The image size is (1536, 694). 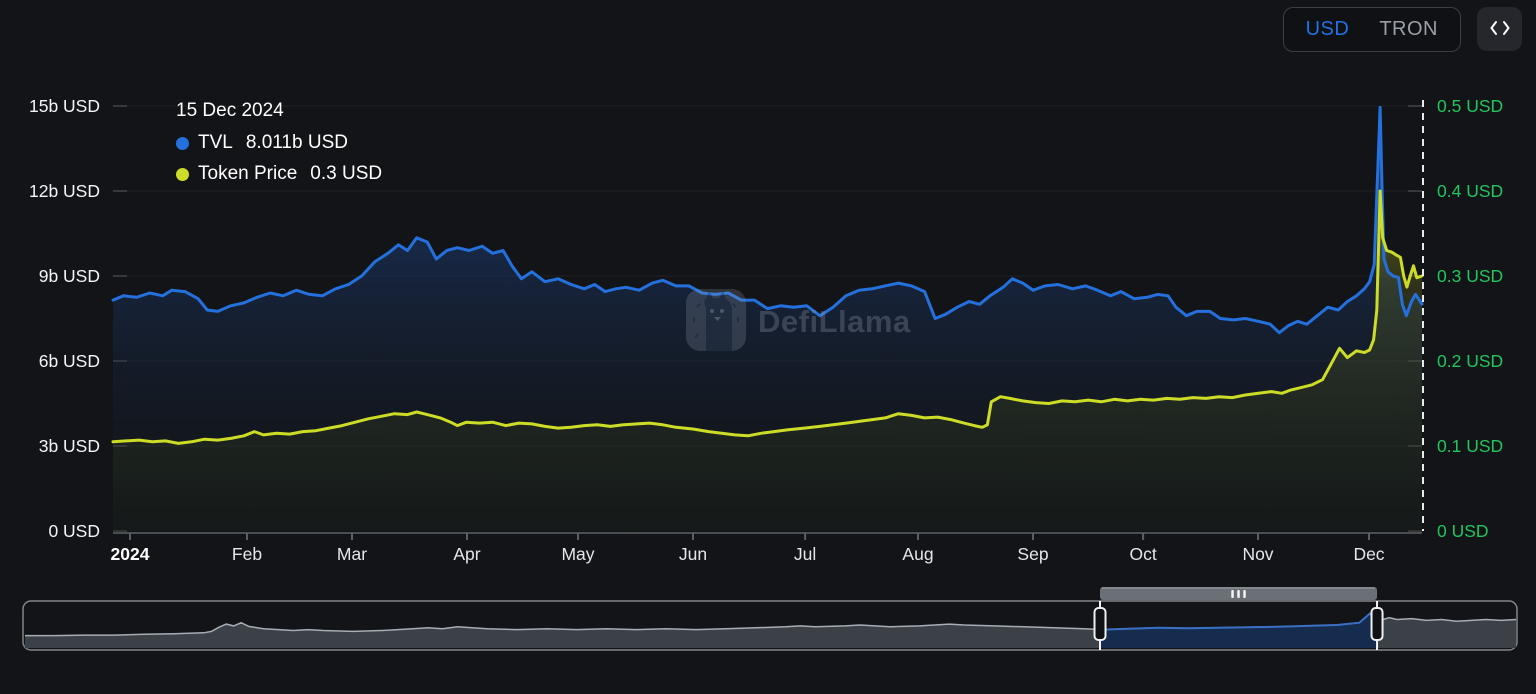 I want to click on tooltip-row-price: Token Price 0.3 USD, so click(x=279, y=174).